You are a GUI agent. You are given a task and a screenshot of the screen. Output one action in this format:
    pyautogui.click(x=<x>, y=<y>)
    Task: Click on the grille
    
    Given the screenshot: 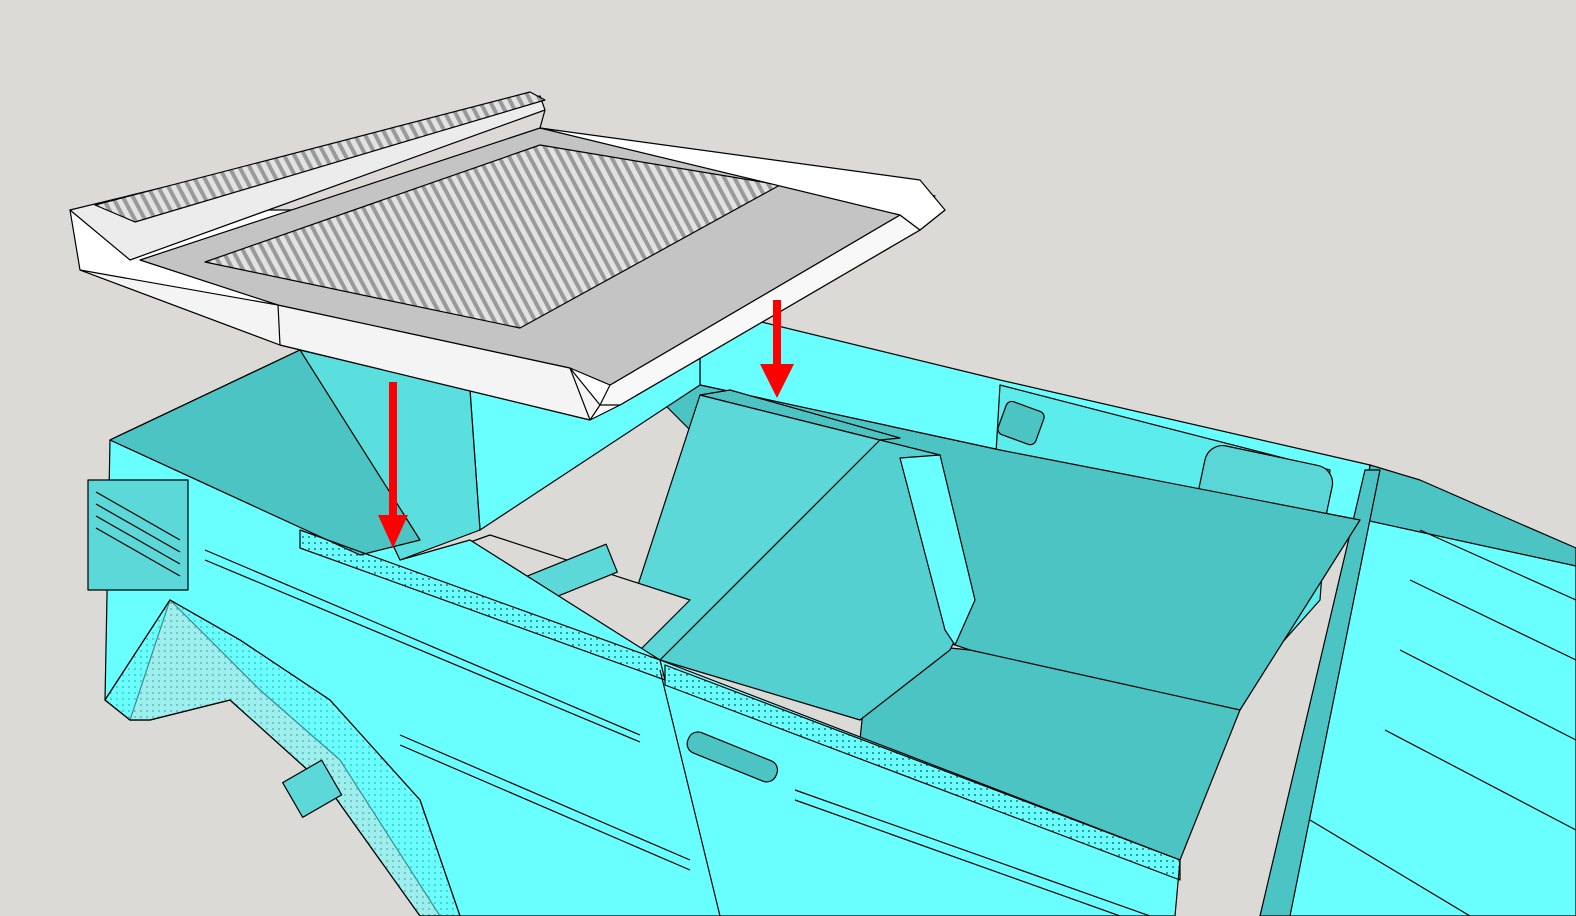 What is the action you would take?
    pyautogui.click(x=138, y=535)
    